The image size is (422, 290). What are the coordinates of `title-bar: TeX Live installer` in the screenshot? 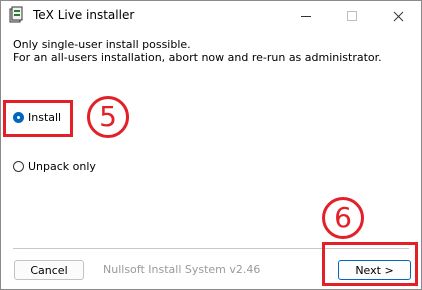 It's located at (211, 16).